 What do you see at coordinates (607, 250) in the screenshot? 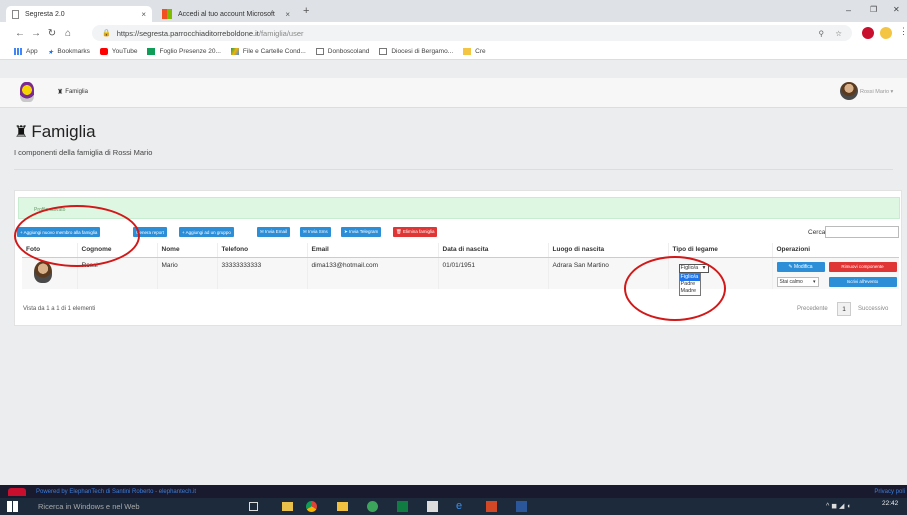
I see `column-header-luogo-nascita: Luogo di nascita` at bounding box center [607, 250].